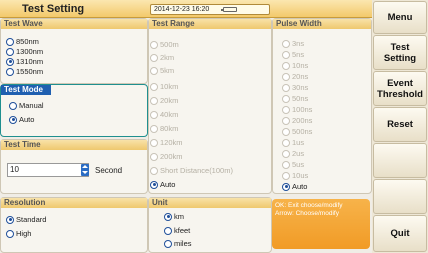 Image resolution: width=428 pixels, height=253 pixels. I want to click on wave-option: 1300nm, so click(24, 51).